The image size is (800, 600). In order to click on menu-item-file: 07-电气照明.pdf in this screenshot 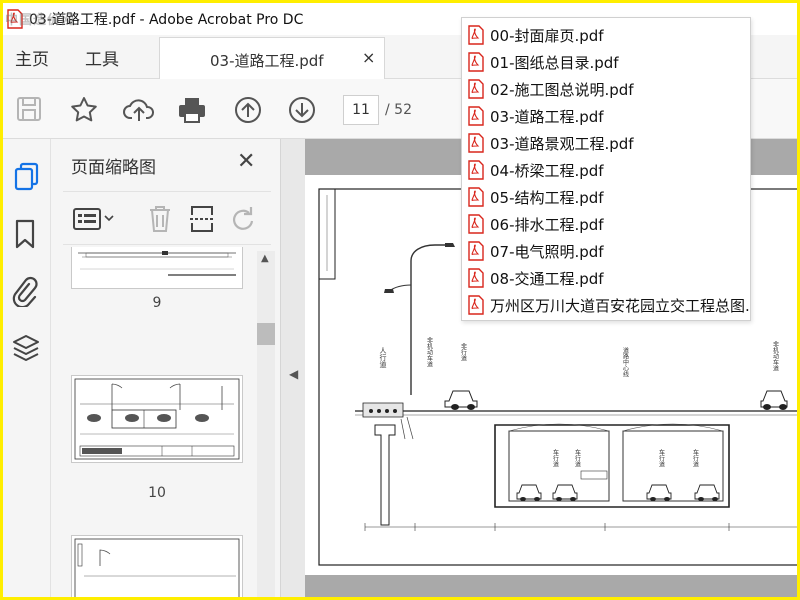, I will do `click(536, 251)`.